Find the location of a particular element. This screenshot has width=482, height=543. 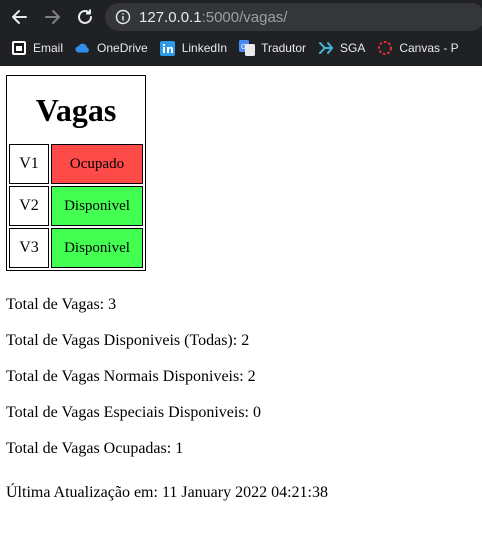

site-info-icon is located at coordinates (123, 17).